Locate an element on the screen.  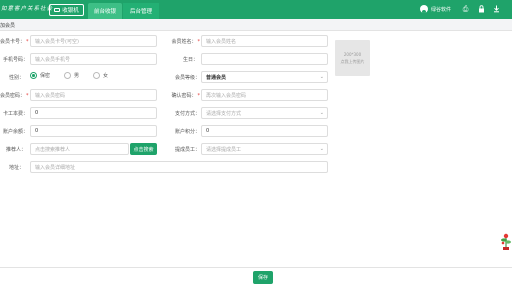
gender-option-secret: 保密 is located at coordinates (40, 75).